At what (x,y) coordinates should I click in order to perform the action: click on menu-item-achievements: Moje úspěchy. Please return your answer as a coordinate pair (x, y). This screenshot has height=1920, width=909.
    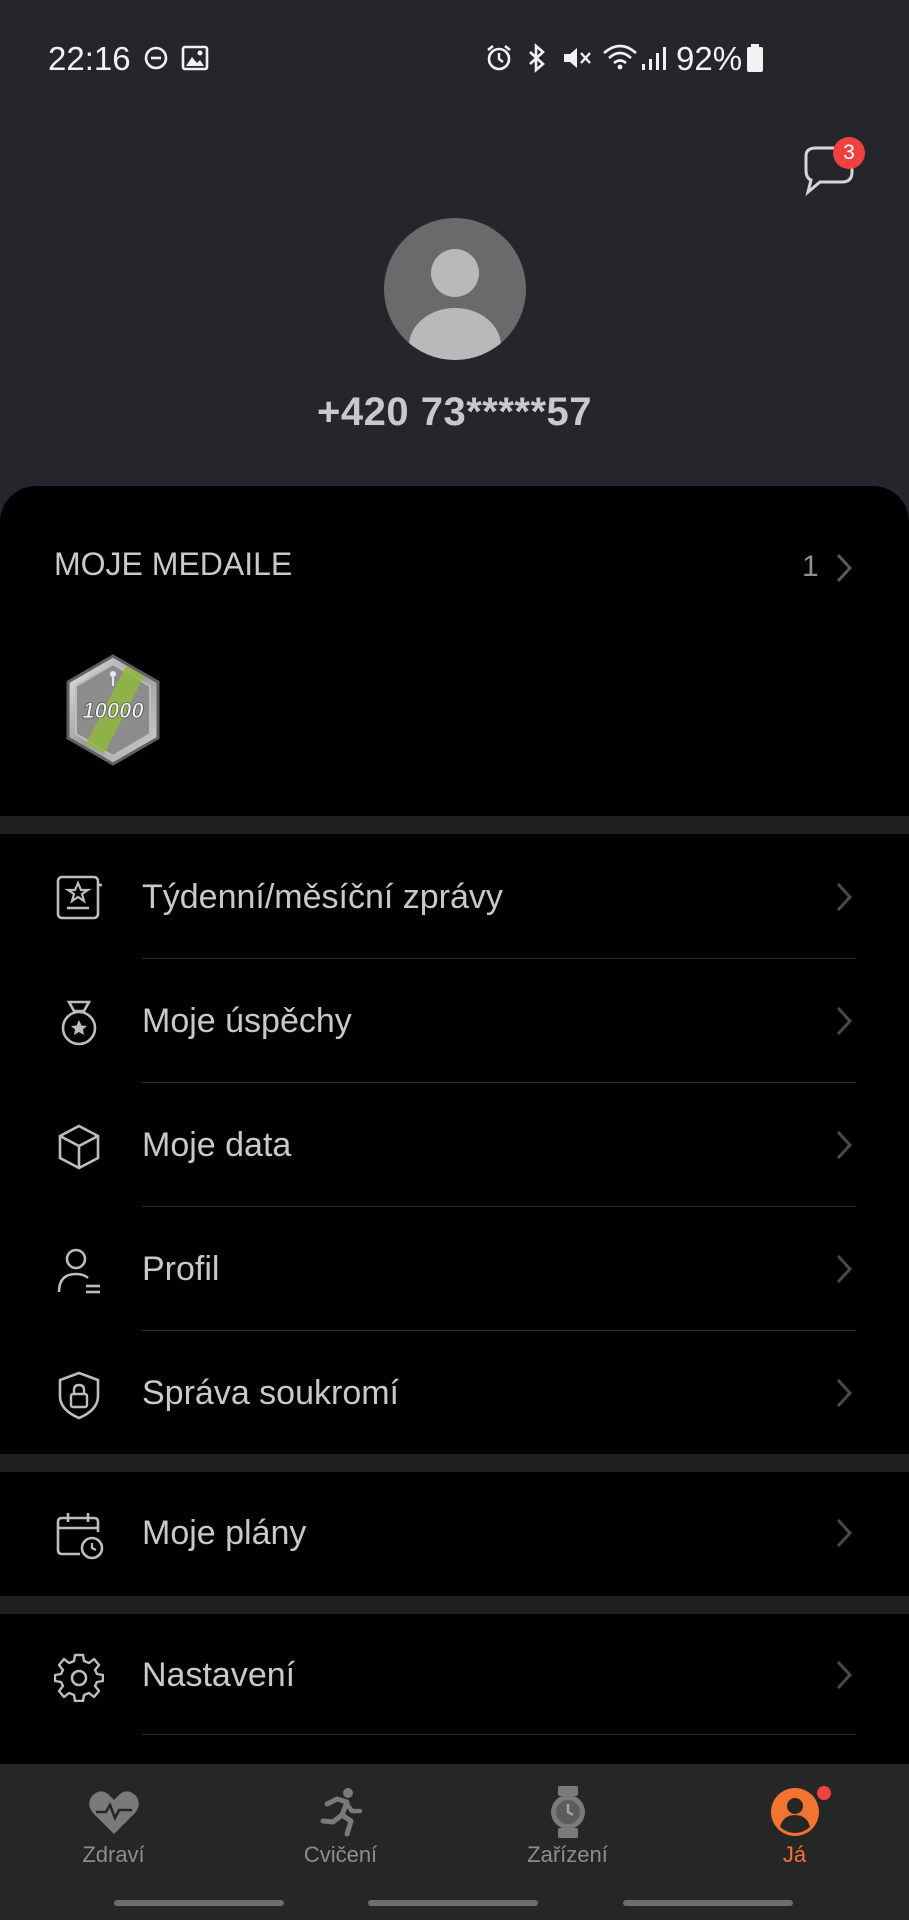
    Looking at the image, I should click on (454, 1022).